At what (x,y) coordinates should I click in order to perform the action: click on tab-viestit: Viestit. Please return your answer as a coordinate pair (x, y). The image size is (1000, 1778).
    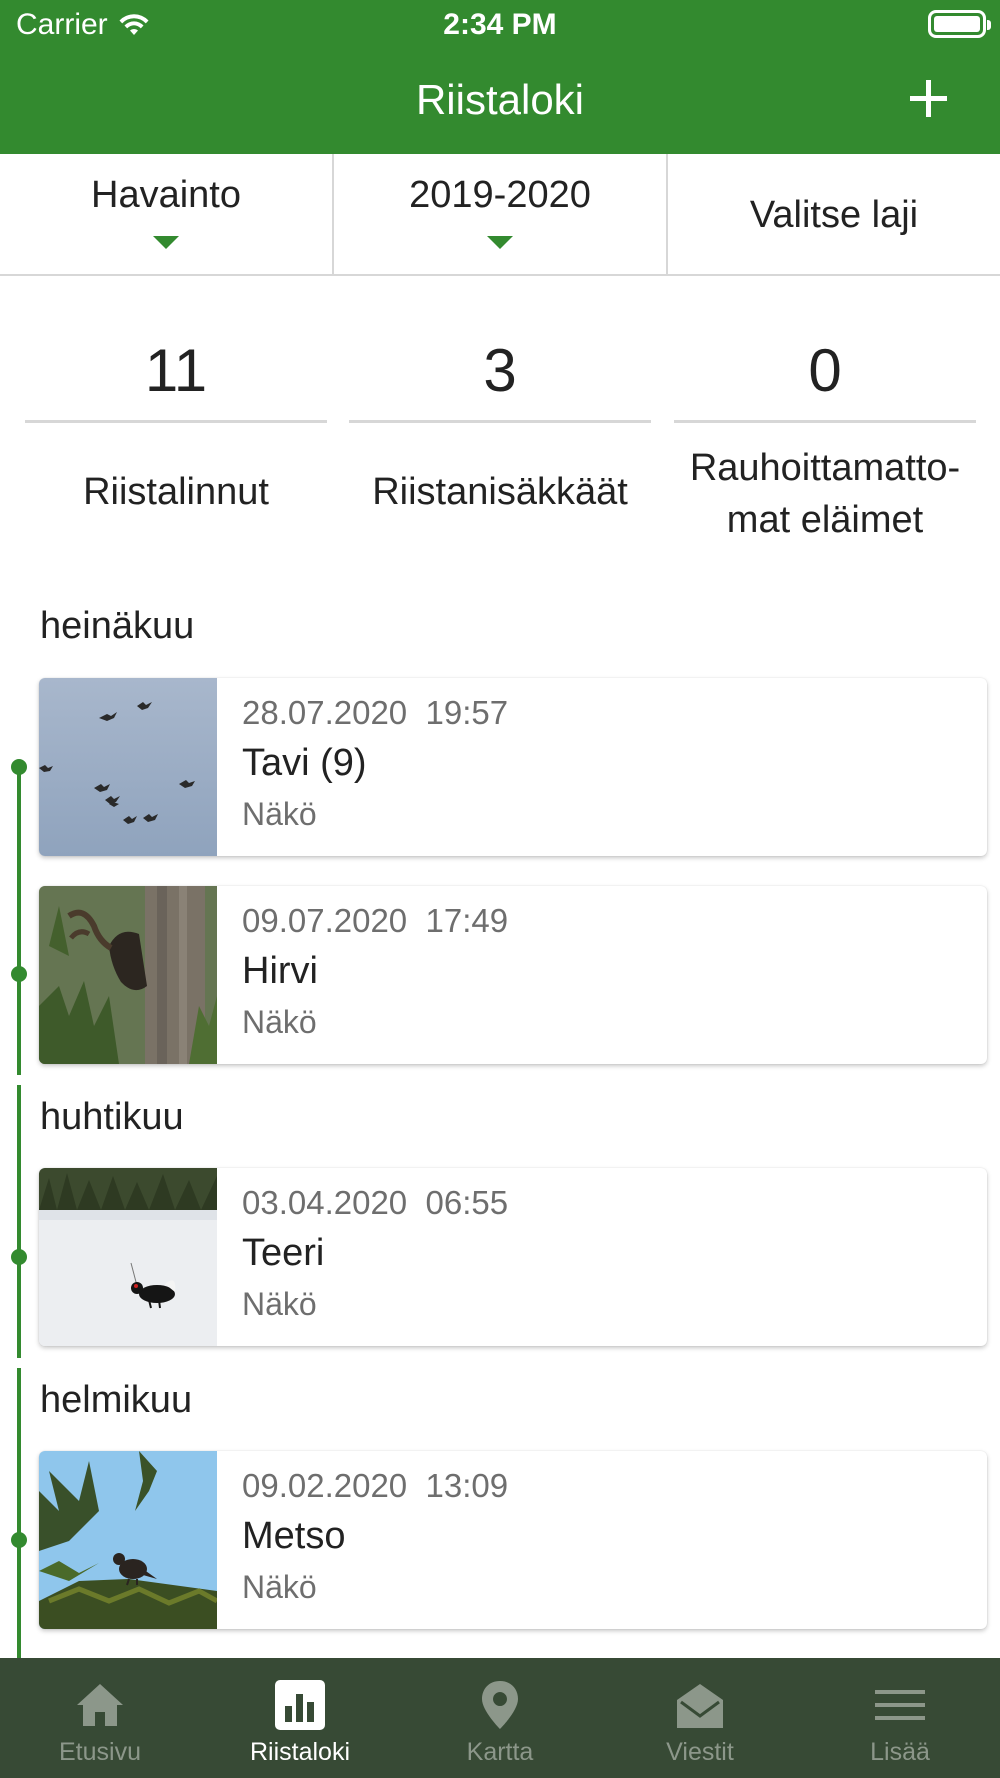
    Looking at the image, I should click on (700, 1718).